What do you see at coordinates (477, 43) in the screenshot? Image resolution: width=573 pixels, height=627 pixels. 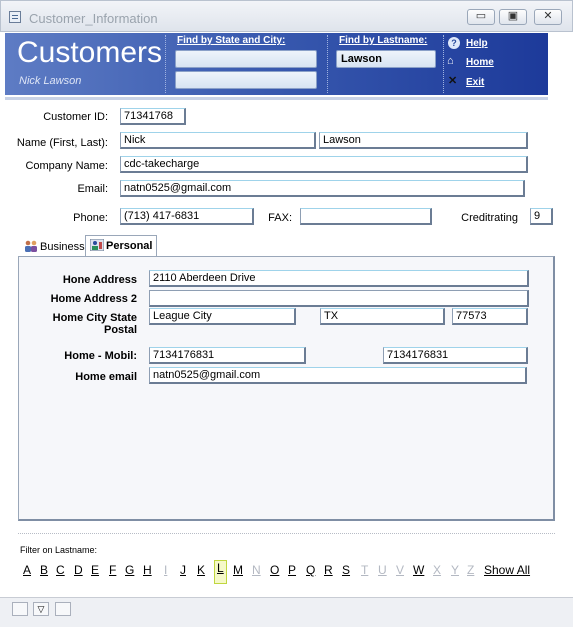 I see `help-link: Help` at bounding box center [477, 43].